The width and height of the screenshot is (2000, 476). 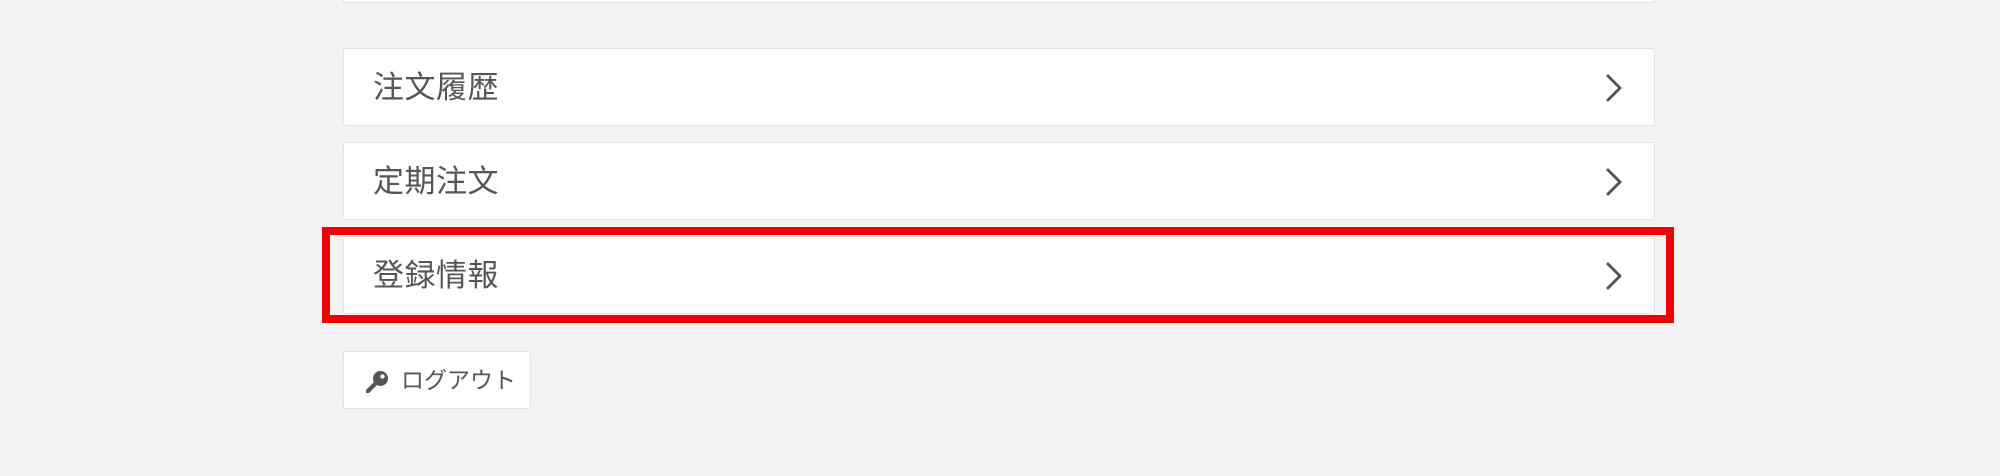 What do you see at coordinates (436, 88) in the screenshot?
I see `menu-item-label: 注文履歴` at bounding box center [436, 88].